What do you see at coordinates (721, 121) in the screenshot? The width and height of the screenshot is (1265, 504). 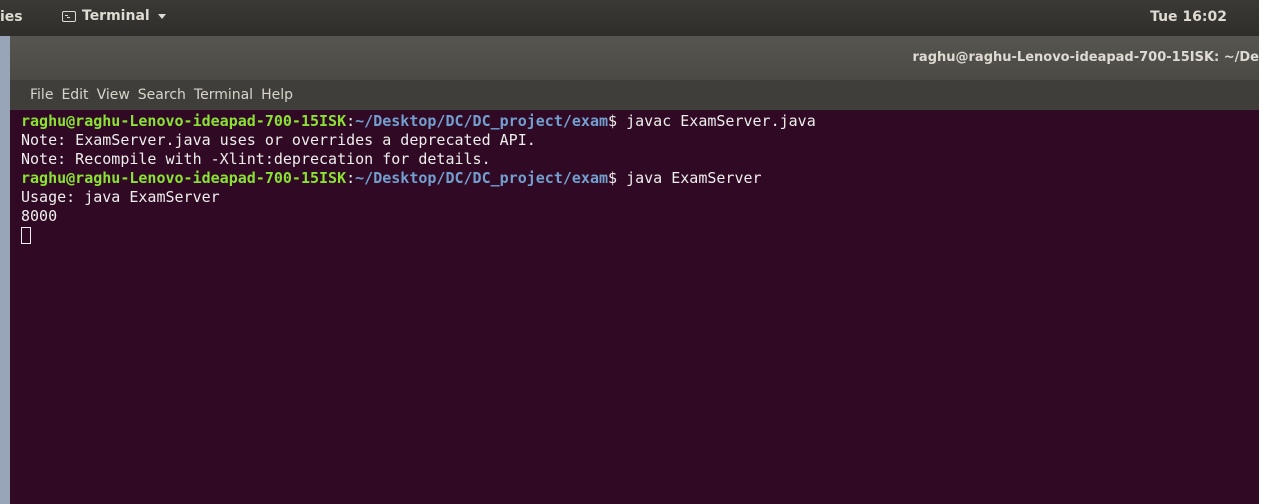 I see `command-text: javac ExamServer.java` at bounding box center [721, 121].